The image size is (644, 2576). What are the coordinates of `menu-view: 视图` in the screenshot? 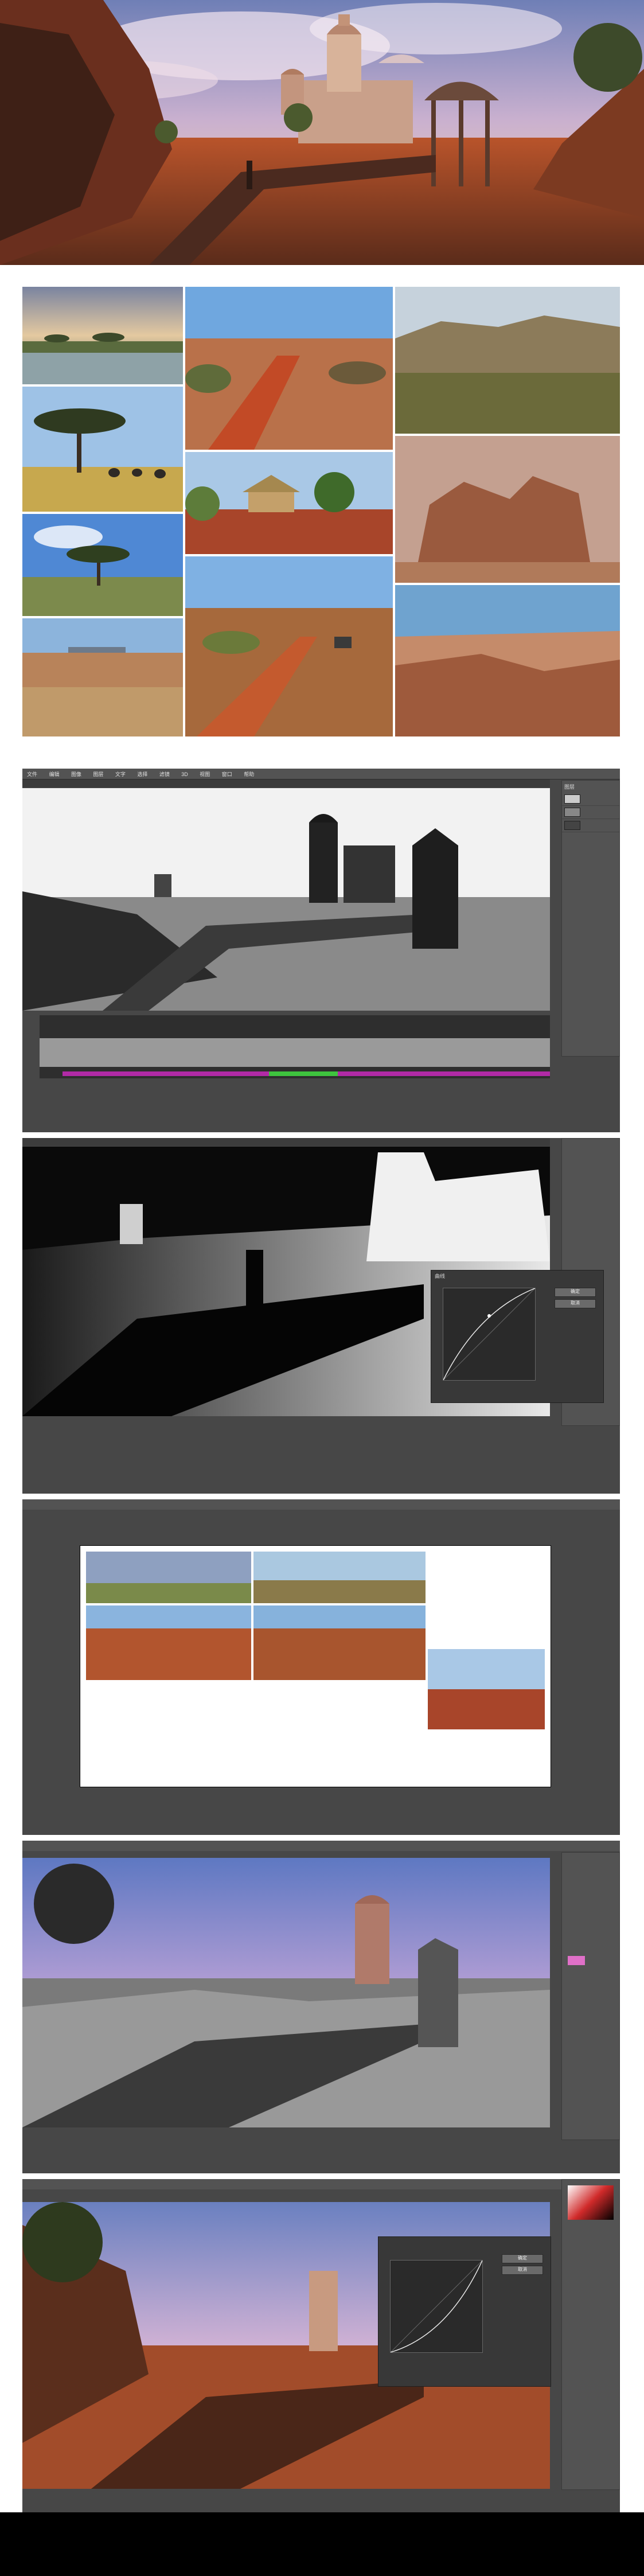 It's located at (205, 774).